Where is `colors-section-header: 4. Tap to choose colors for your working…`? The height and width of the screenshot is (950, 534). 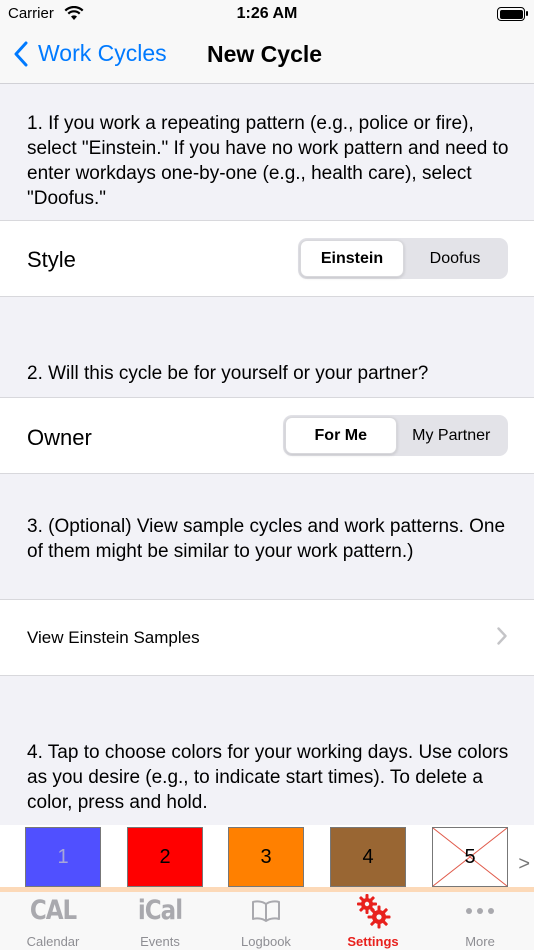 colors-section-header: 4. Tap to choose colors for your working… is located at coordinates (268, 777).